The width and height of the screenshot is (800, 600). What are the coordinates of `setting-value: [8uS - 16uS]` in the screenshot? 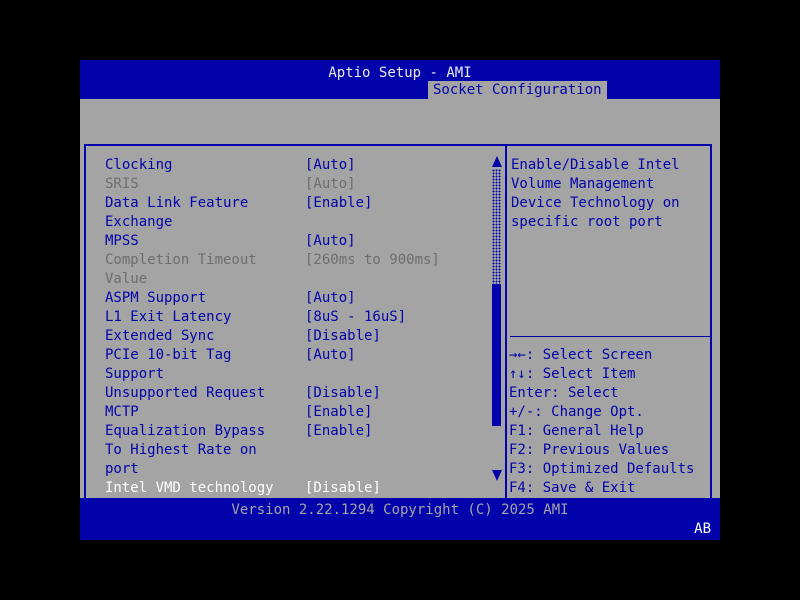 It's located at (356, 317).